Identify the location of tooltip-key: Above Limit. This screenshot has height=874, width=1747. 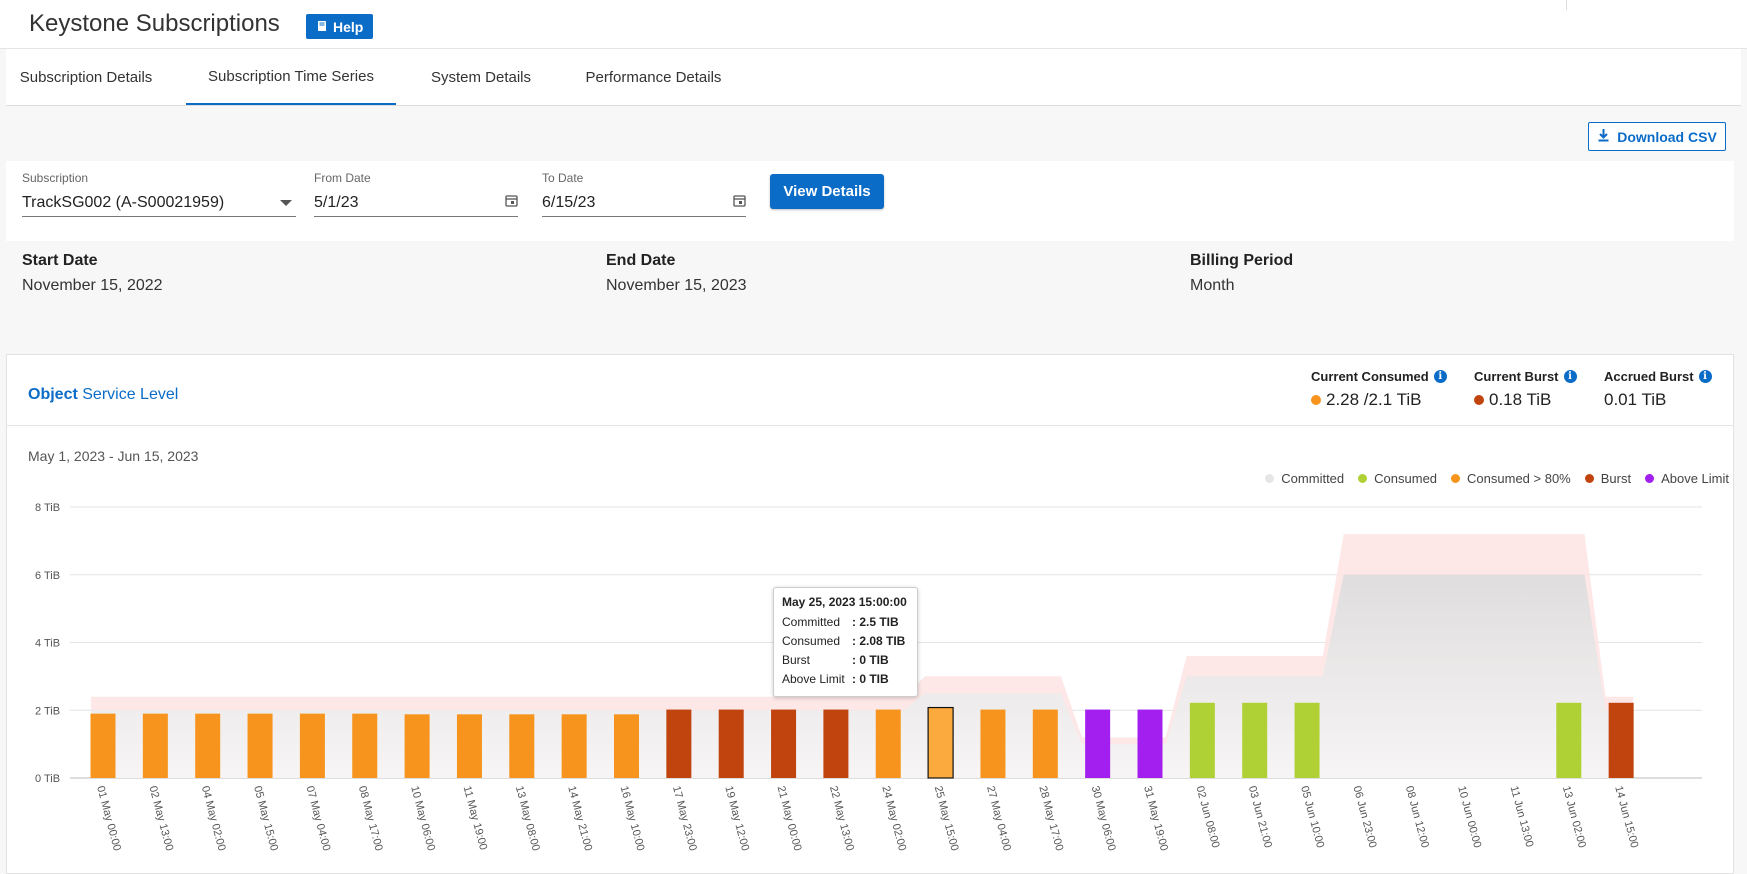
(813, 679).